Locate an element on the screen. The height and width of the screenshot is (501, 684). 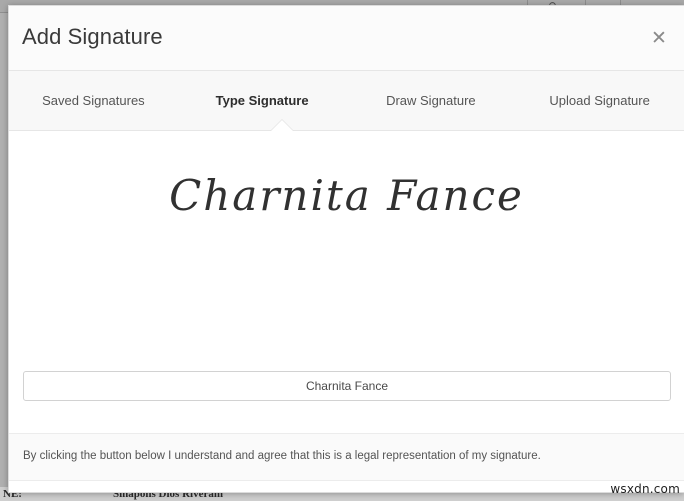
signature-preview: Charnita Fance is located at coordinates (346, 195).